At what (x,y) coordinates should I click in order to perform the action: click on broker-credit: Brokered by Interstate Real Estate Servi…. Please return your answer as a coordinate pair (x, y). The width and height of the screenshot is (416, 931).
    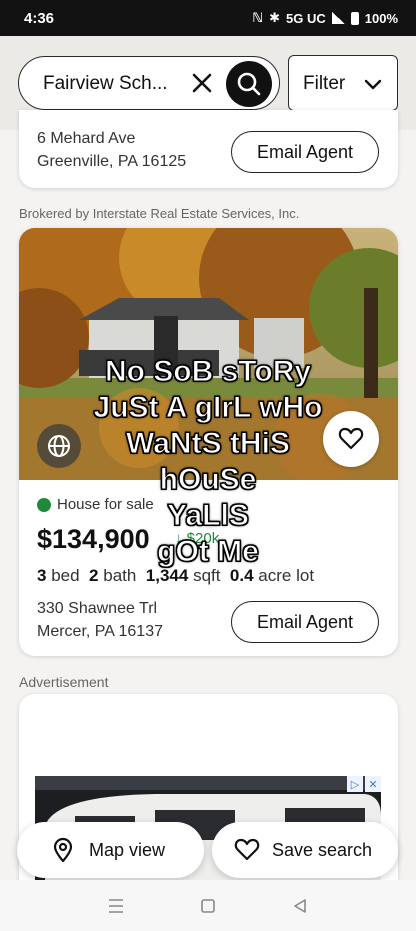
    Looking at the image, I should click on (159, 213).